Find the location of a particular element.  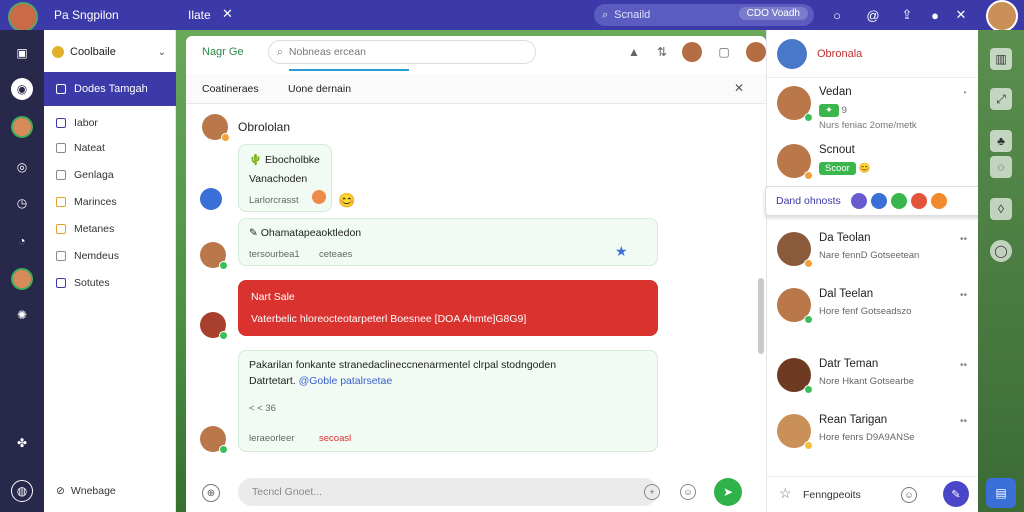

nav-item-active: Dodes Tamgah is located at coordinates (110, 89).